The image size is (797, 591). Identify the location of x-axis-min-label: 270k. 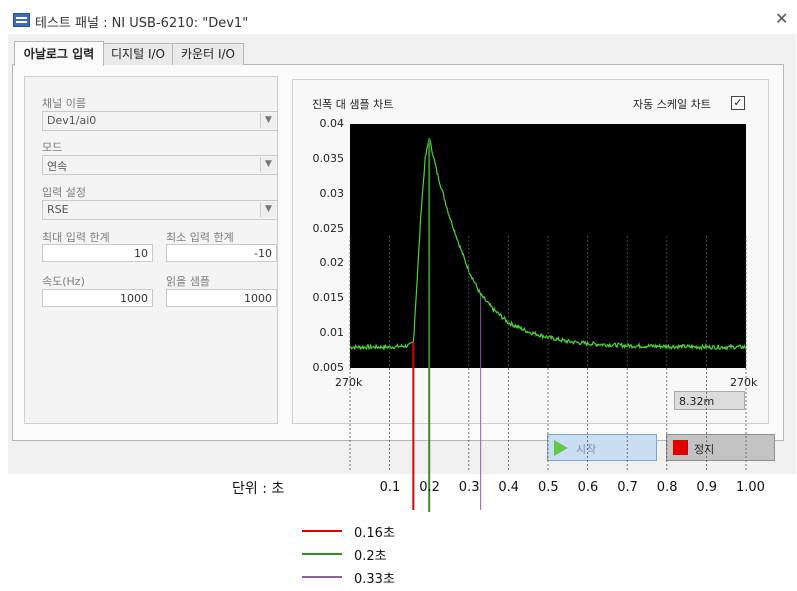
(349, 382).